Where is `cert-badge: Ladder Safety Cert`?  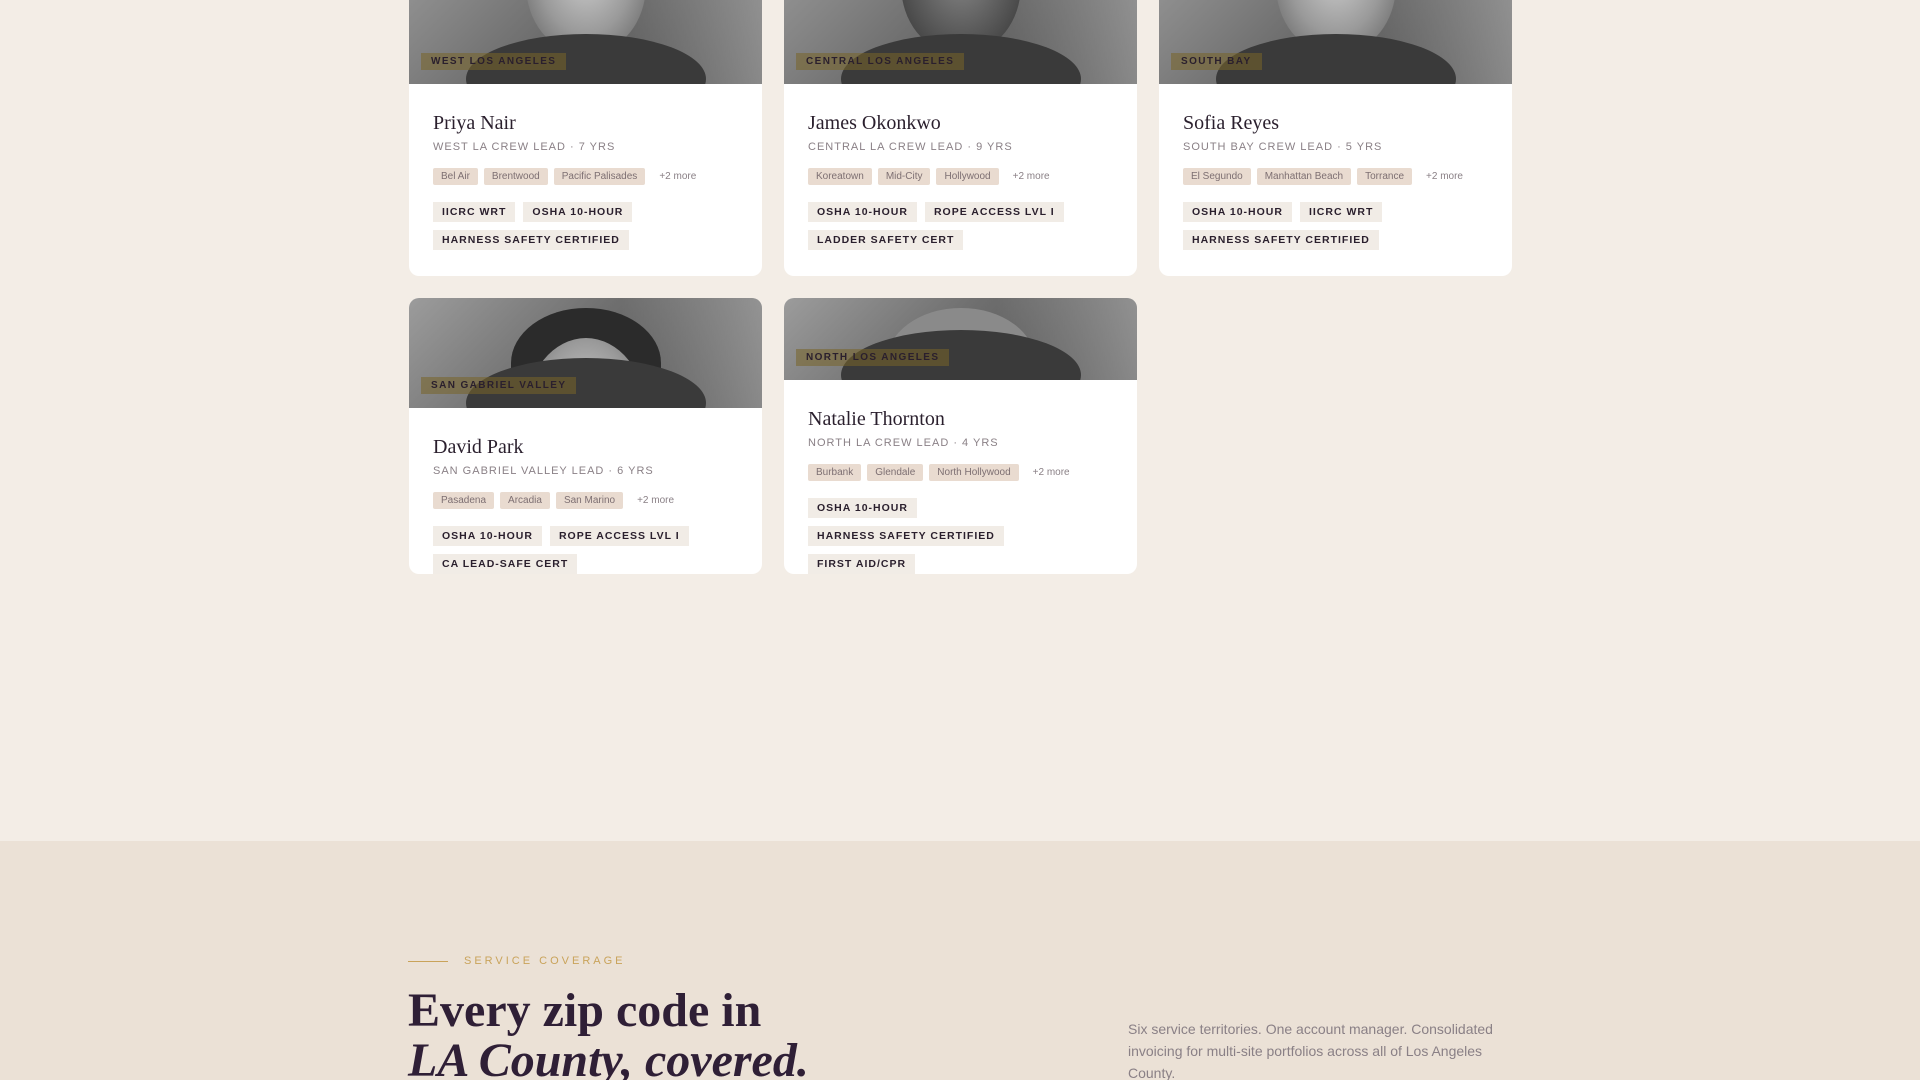
cert-badge: Ladder Safety Cert is located at coordinates (886, 240).